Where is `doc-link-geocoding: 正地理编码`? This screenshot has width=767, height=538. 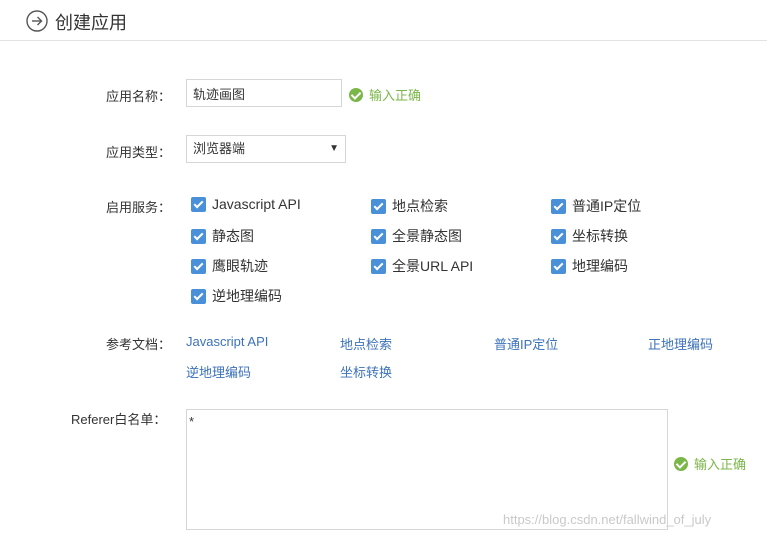
doc-link-geocoding: 正地理编码 is located at coordinates (680, 343).